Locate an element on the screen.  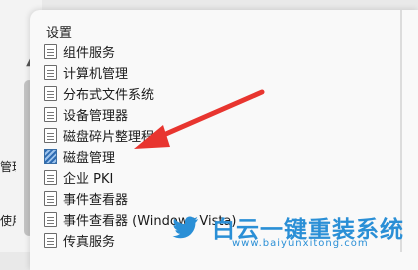
watermark-url: www.baiyunxitong.com is located at coordinates (300, 243).